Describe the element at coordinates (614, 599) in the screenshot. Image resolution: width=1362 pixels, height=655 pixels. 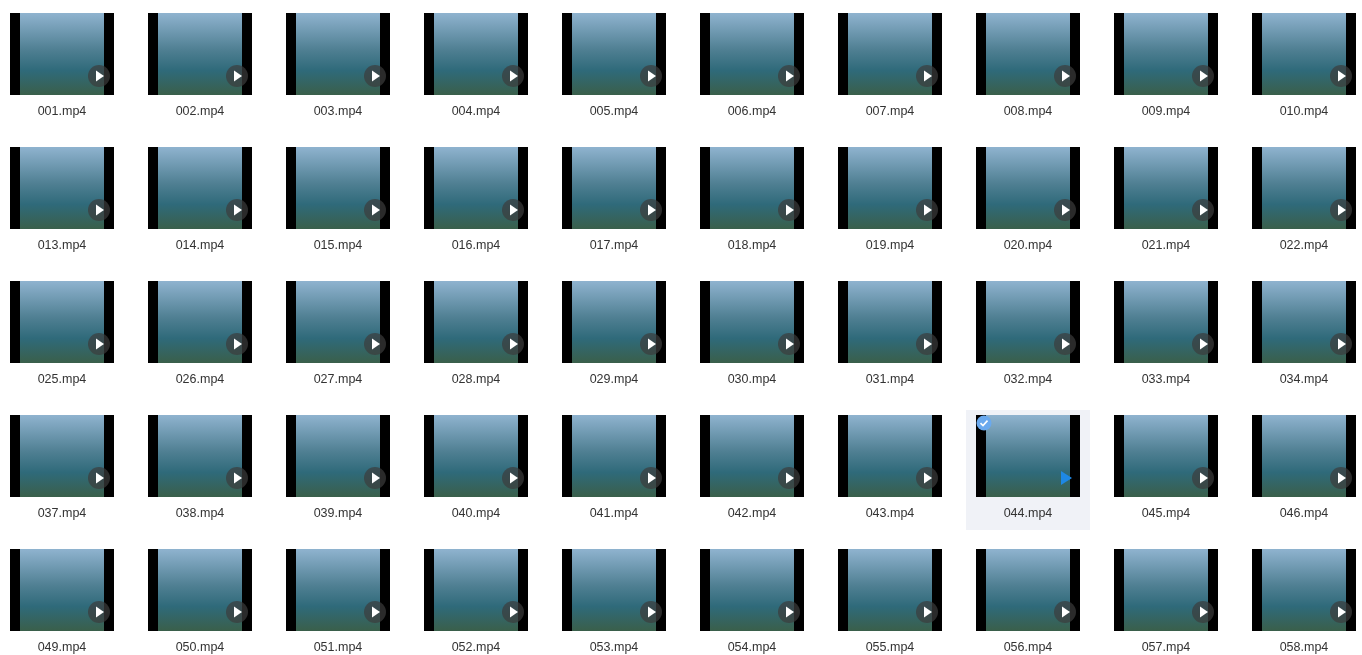
I see `video-file-tile: 053.mp4` at that location.